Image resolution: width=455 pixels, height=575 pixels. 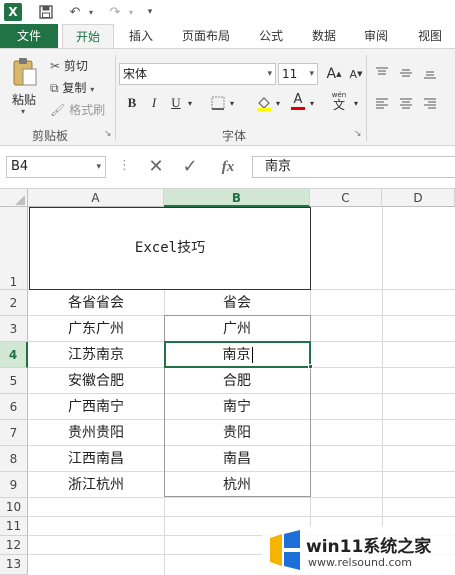 I want to click on fill-color-button, so click(x=264, y=103).